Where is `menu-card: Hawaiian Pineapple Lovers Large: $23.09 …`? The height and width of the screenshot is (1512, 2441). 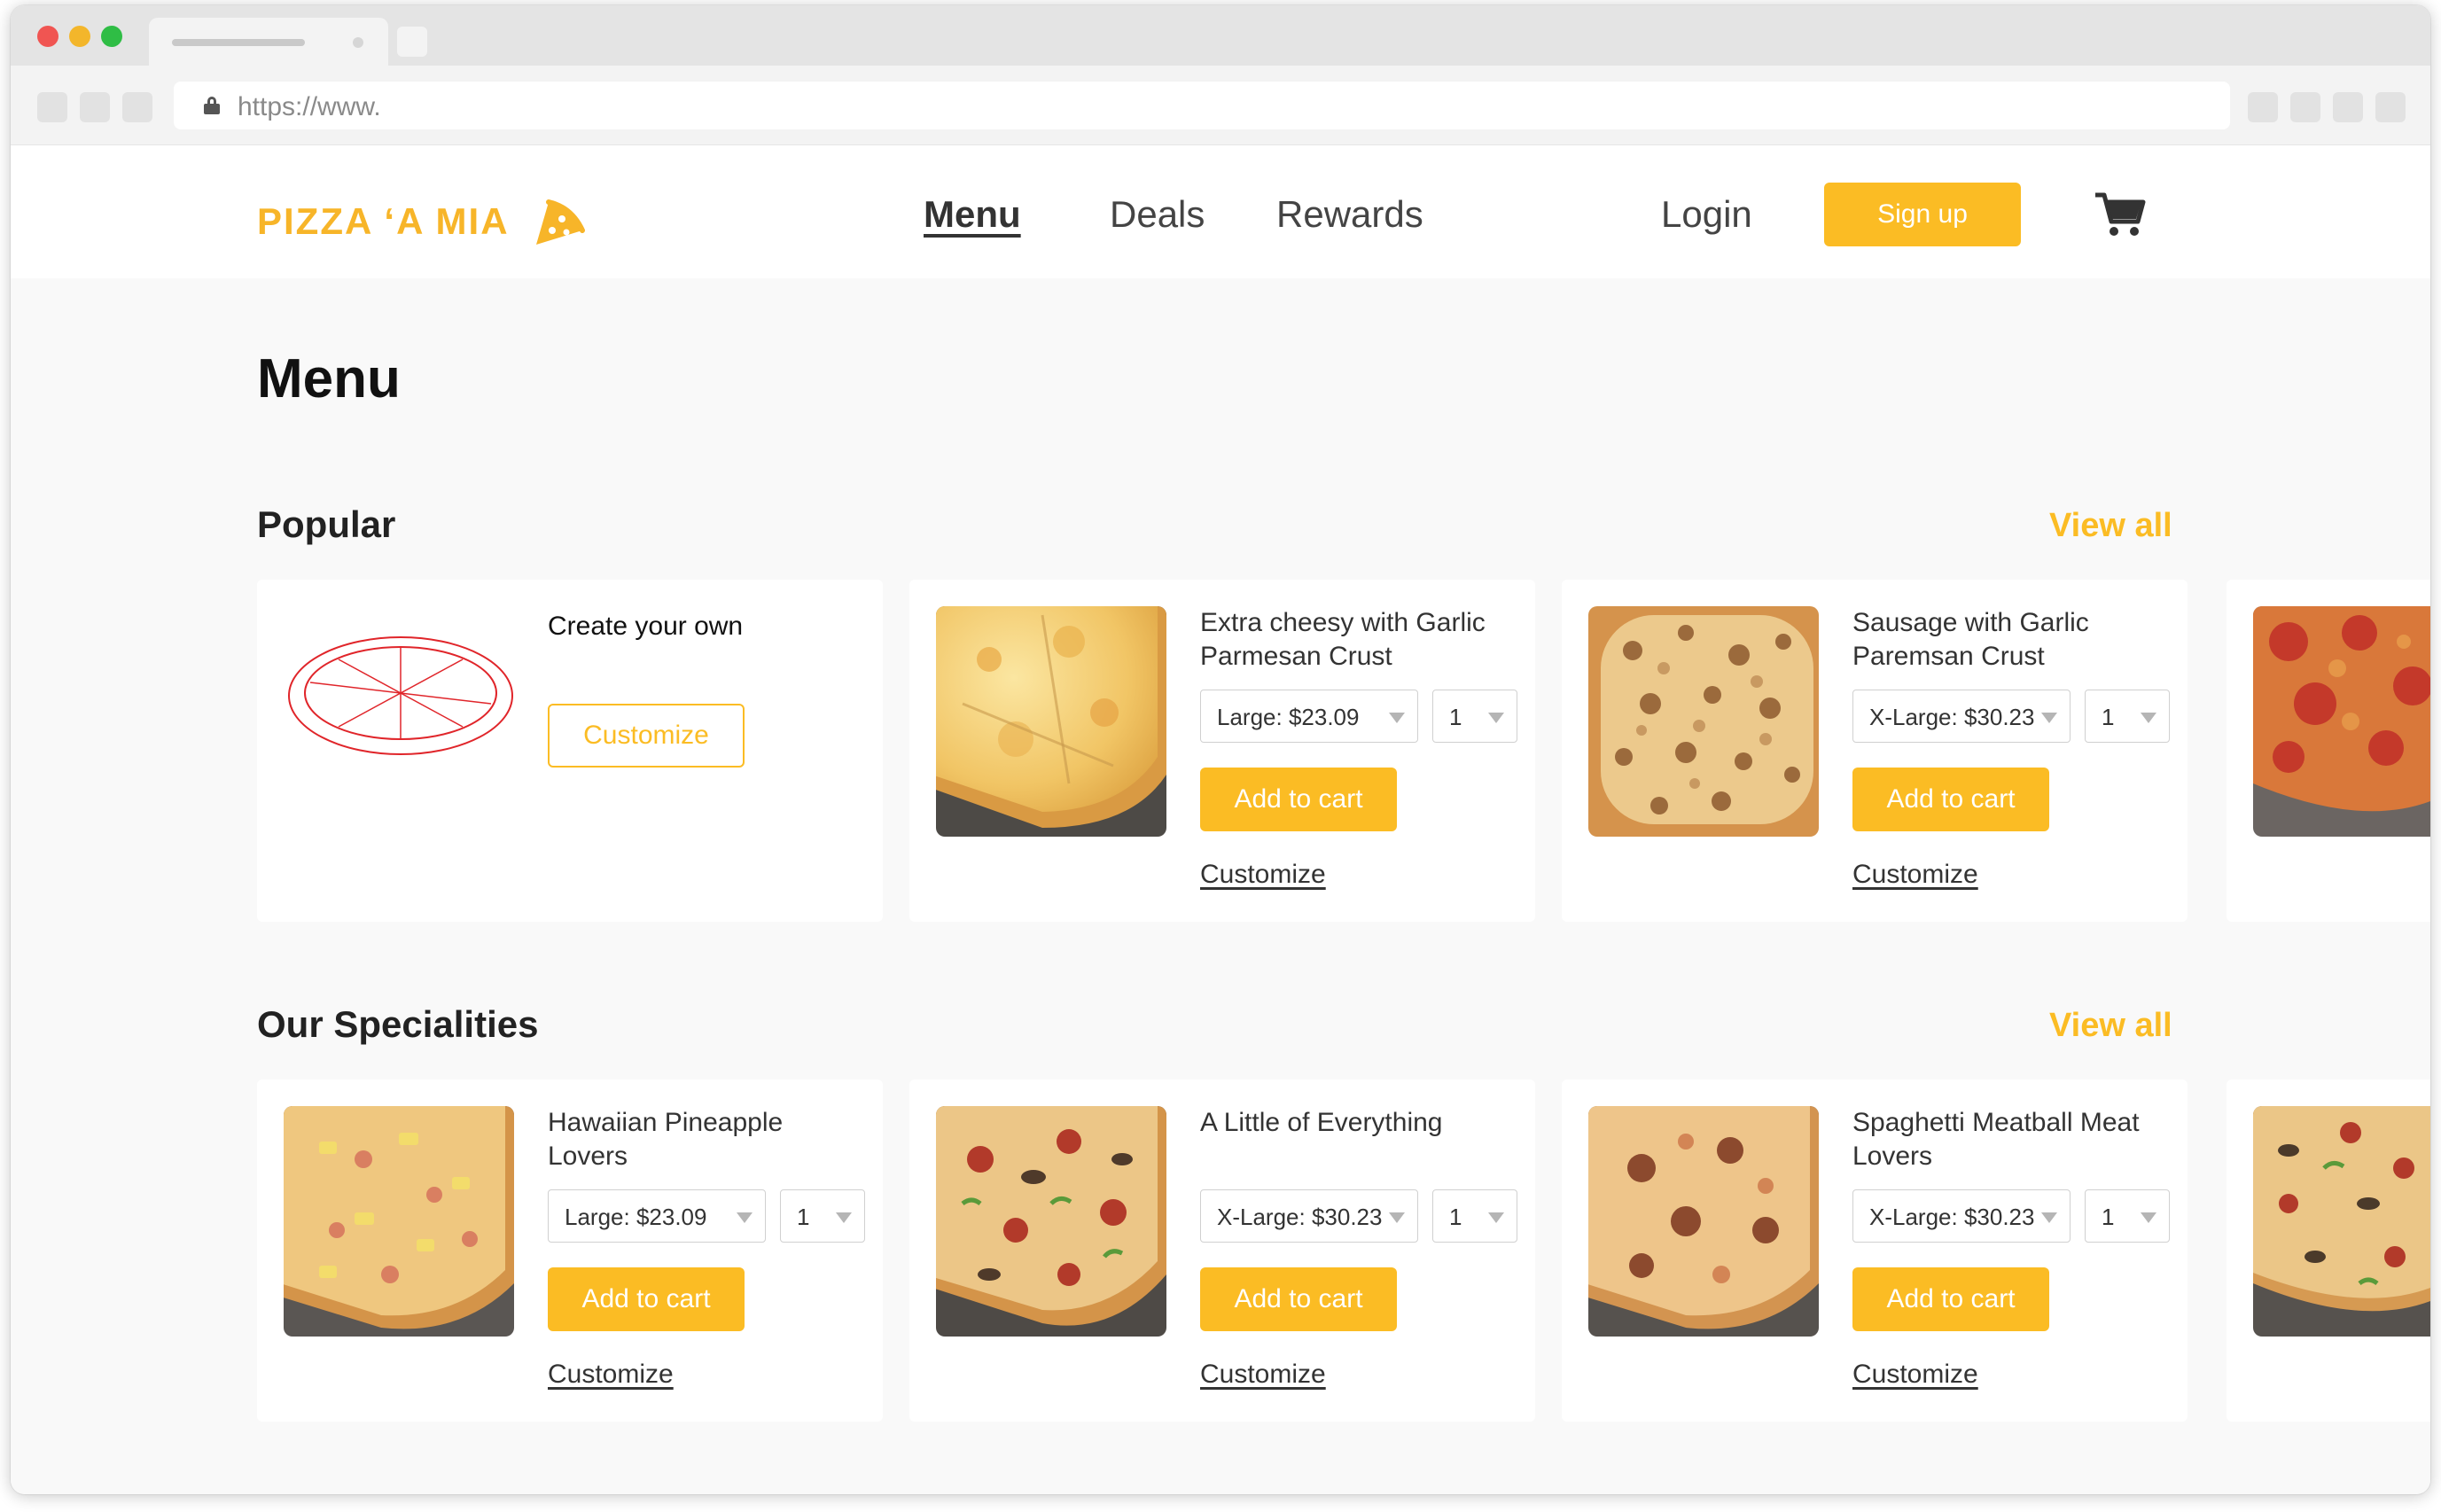
menu-card: Hawaiian Pineapple Lovers Large: $23.09 … is located at coordinates (570, 1250).